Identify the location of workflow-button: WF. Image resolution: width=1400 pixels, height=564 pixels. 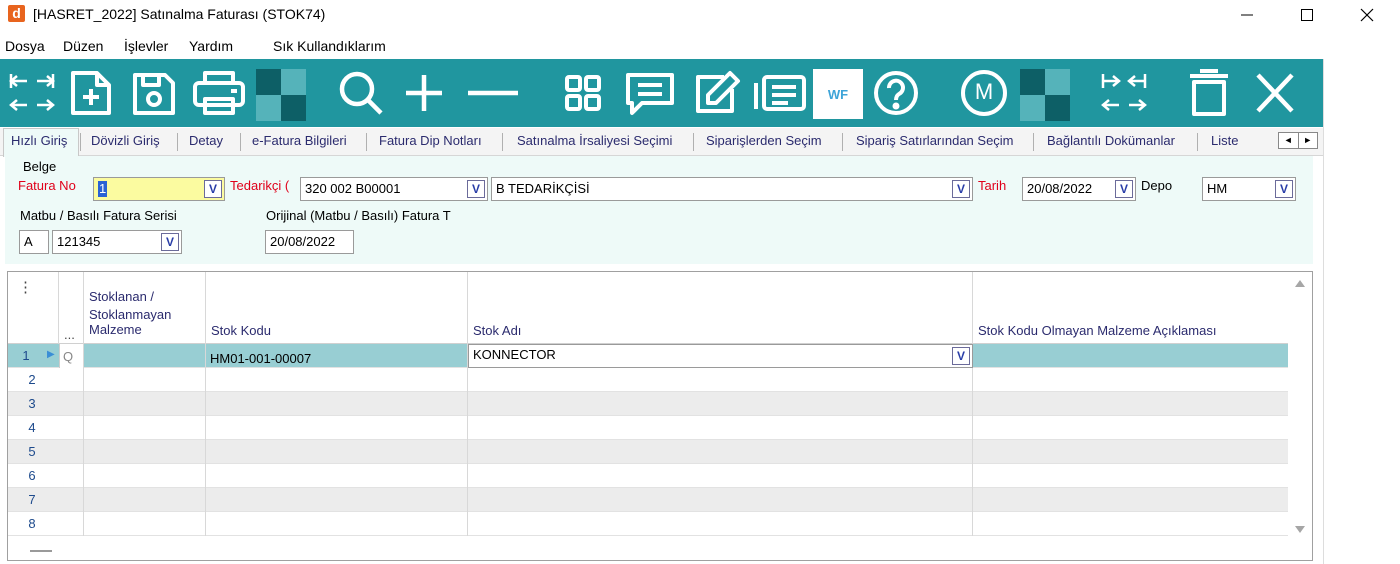
(838, 94).